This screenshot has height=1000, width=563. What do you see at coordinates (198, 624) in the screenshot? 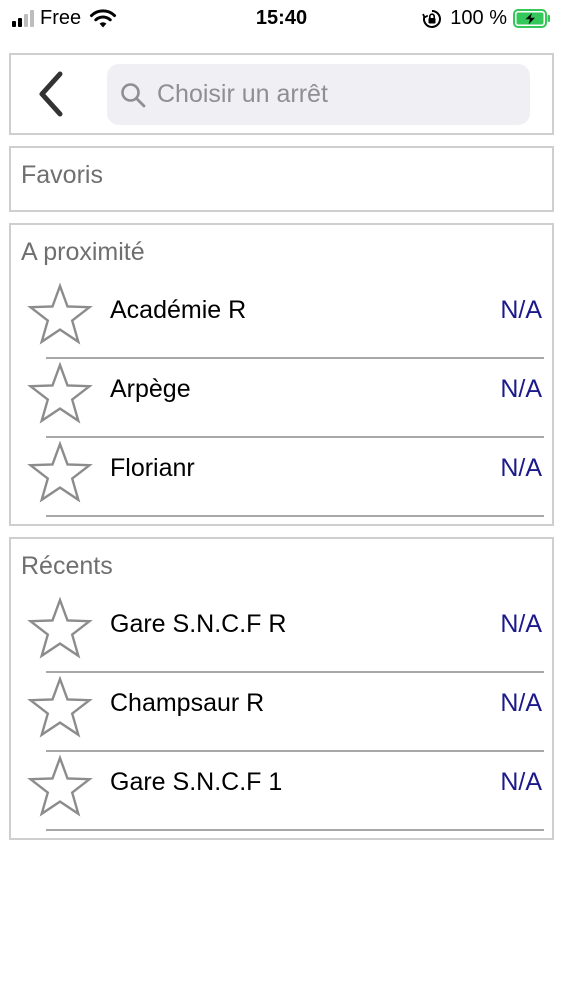
I see `stop-name: Gare S.N.C.F R` at bounding box center [198, 624].